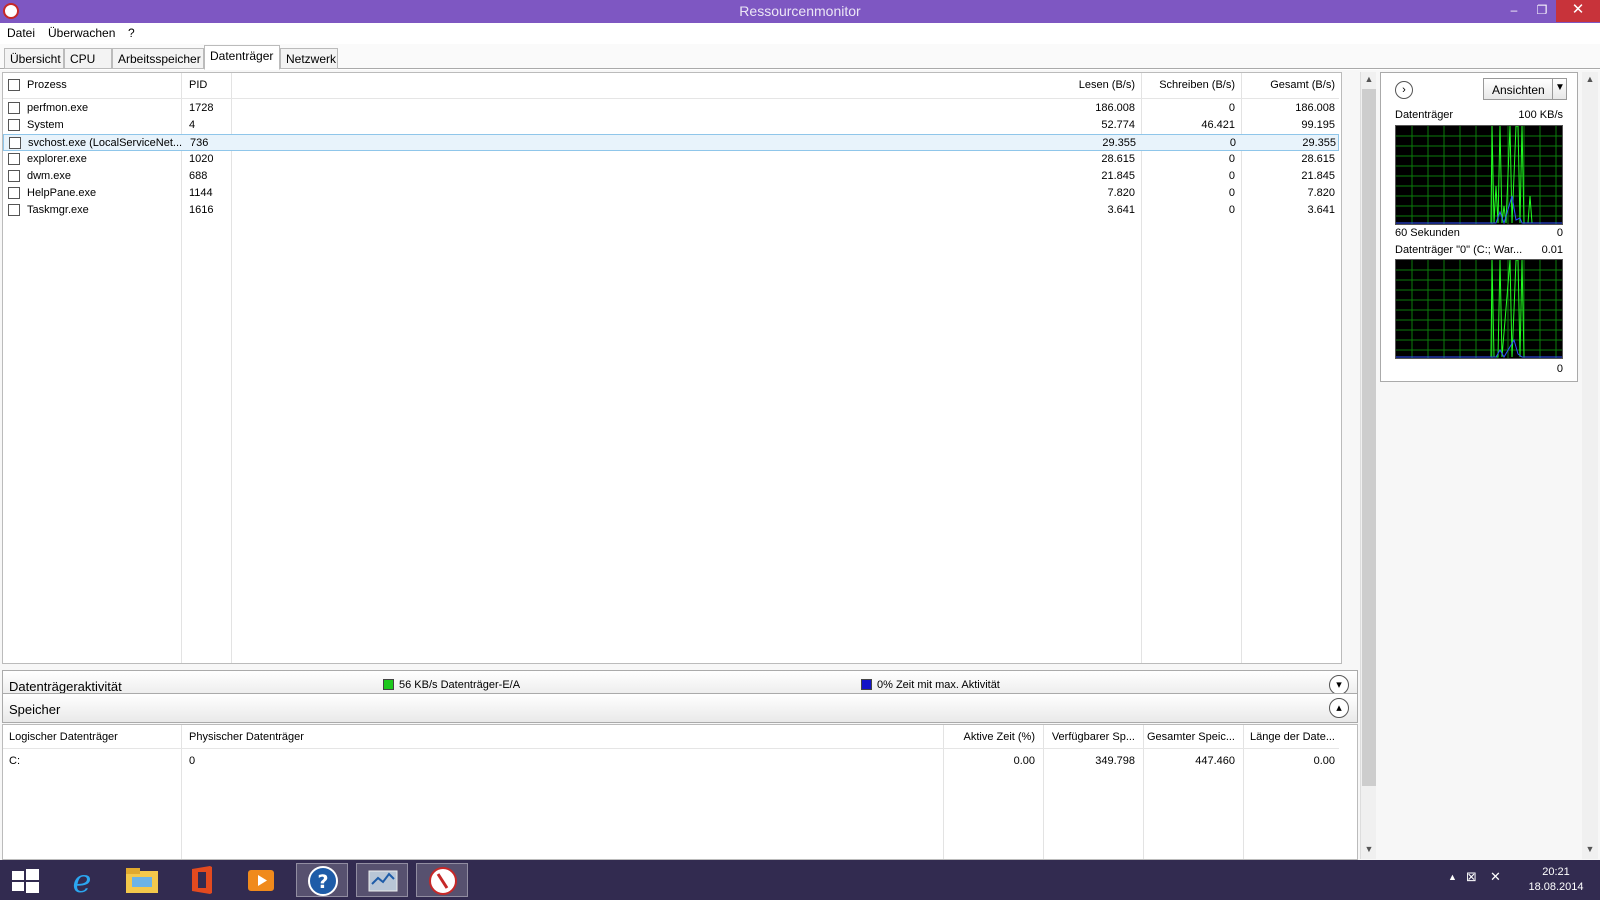 The image size is (1600, 901). What do you see at coordinates (34, 58) in the screenshot?
I see `tab-uebersicht: Übersicht` at bounding box center [34, 58].